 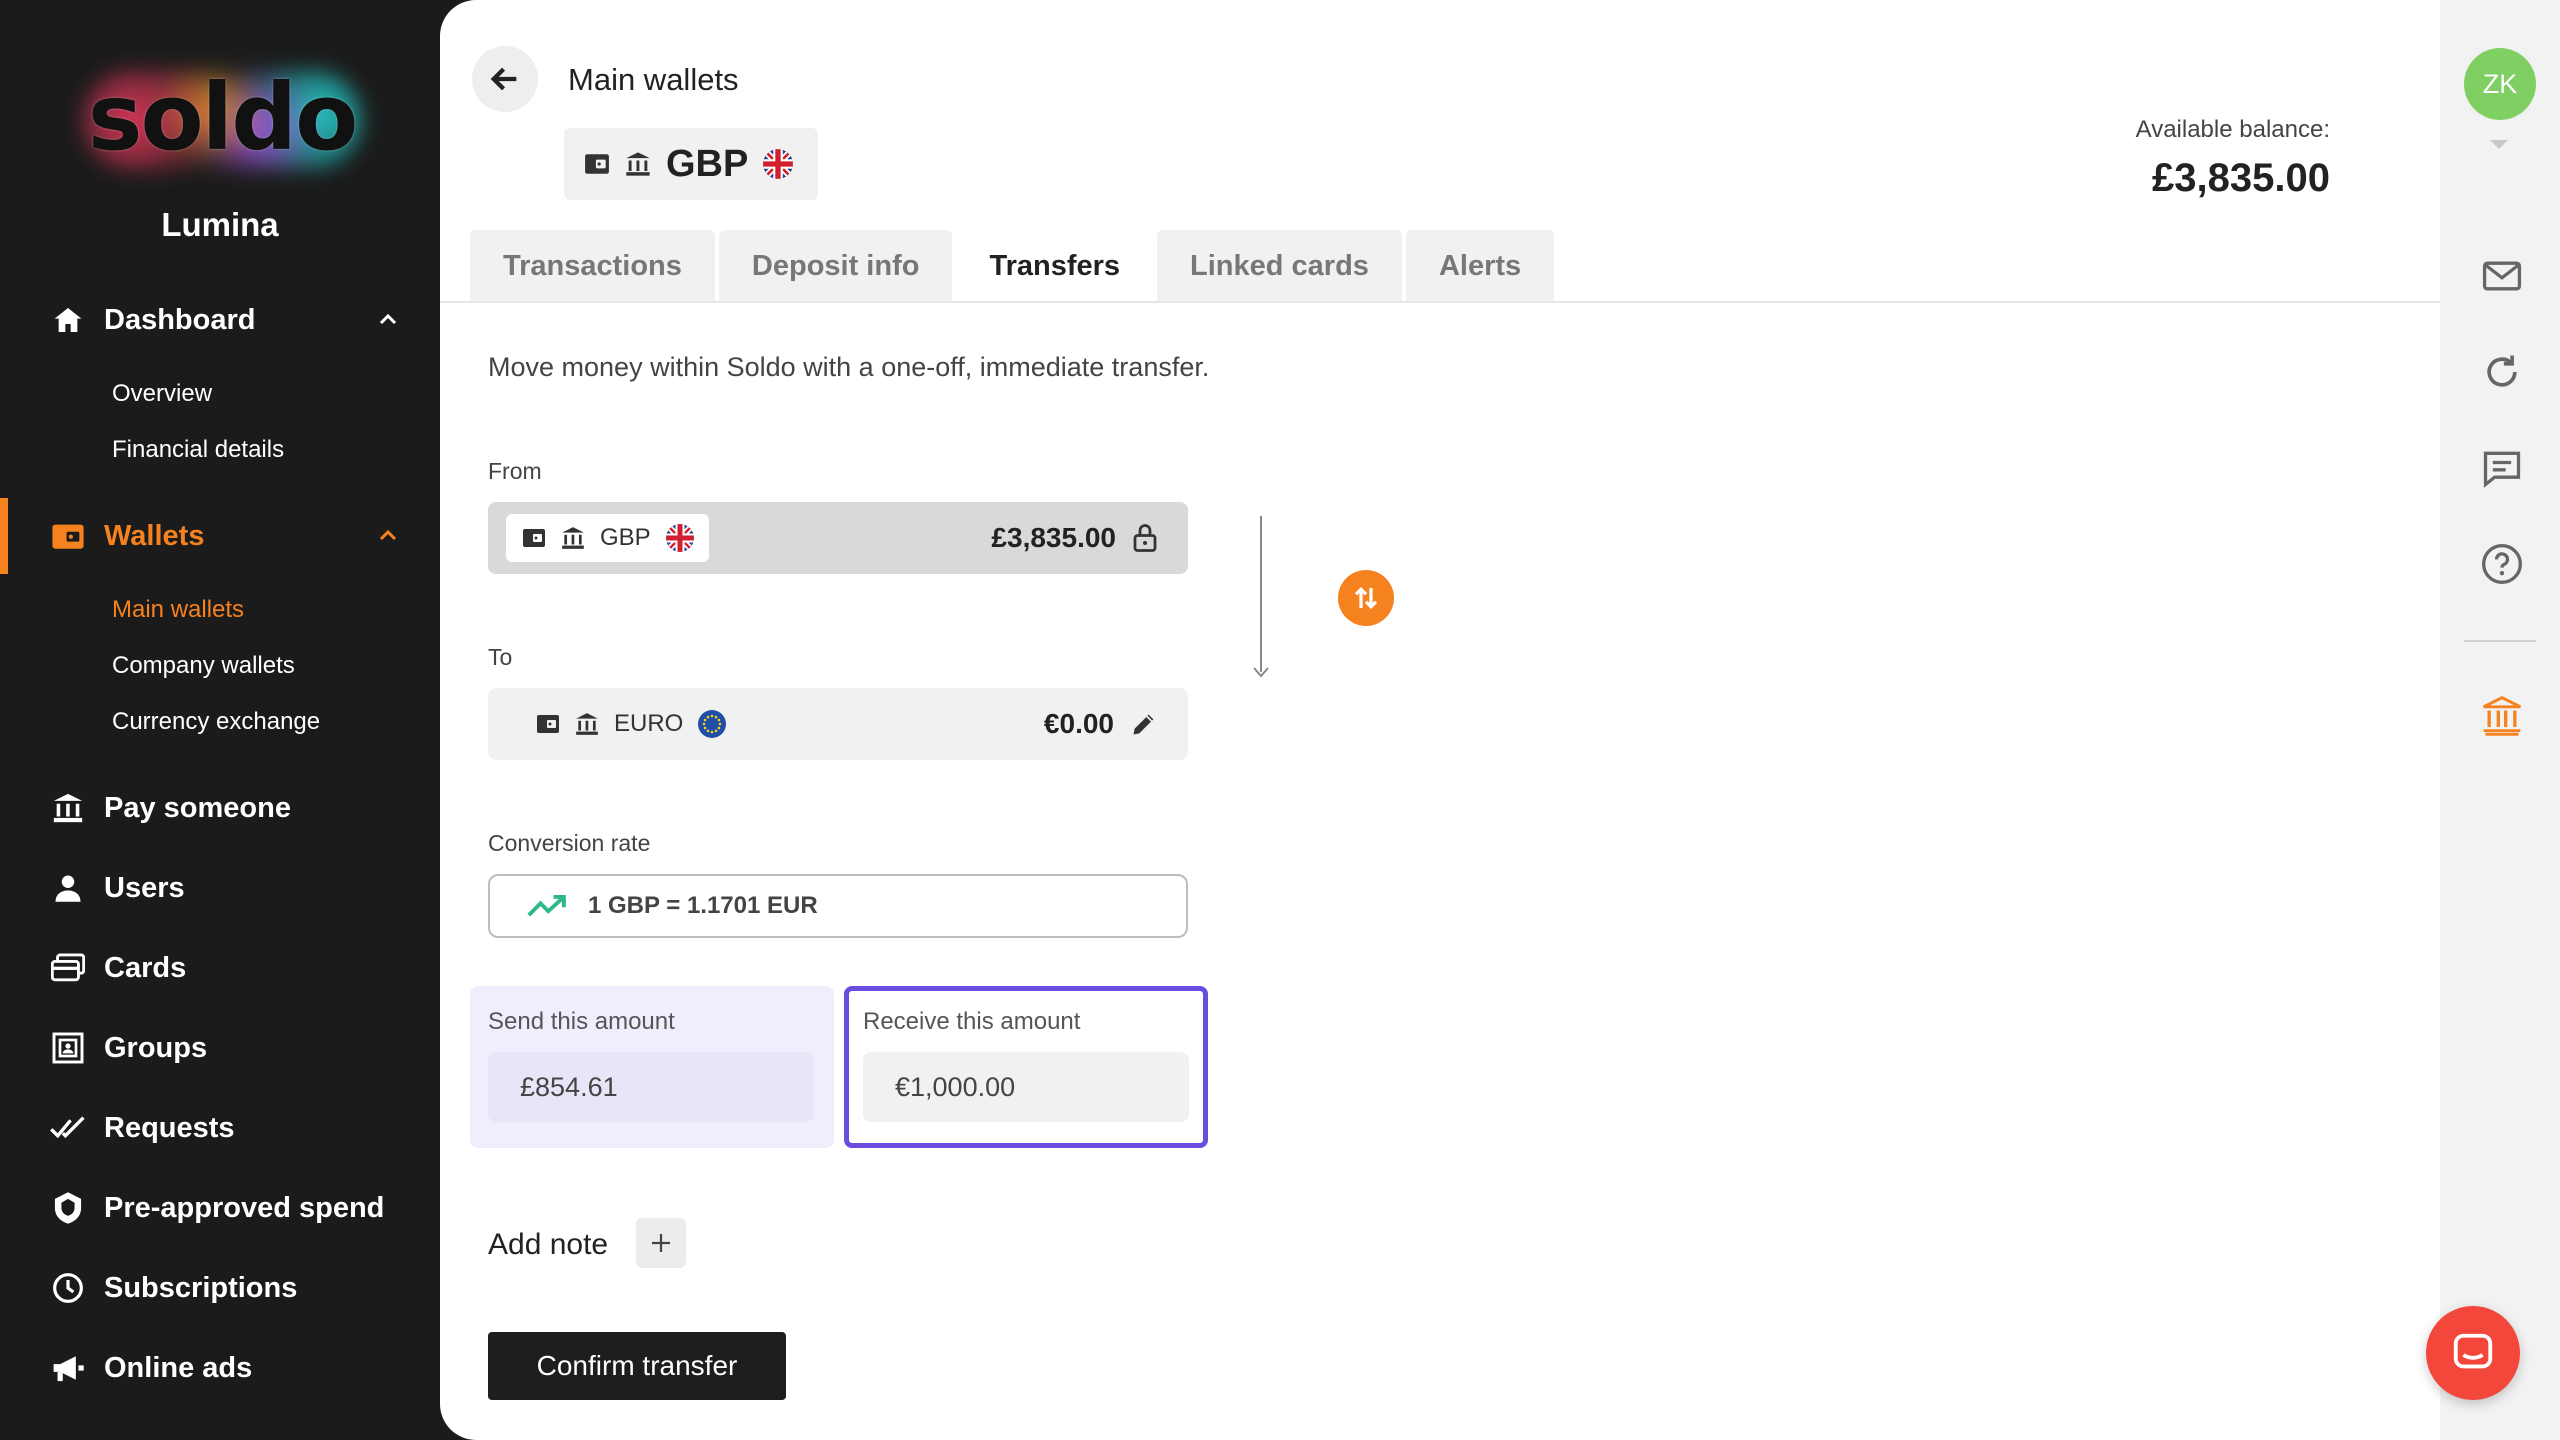 I want to click on send-amount-panel: Send this amount, so click(x=652, y=1067).